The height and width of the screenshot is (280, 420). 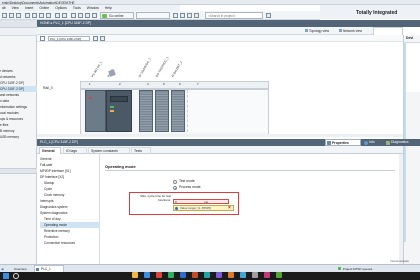 What do you see at coordinates (159, 275) in the screenshot?
I see `chrome-icon` at bounding box center [159, 275].